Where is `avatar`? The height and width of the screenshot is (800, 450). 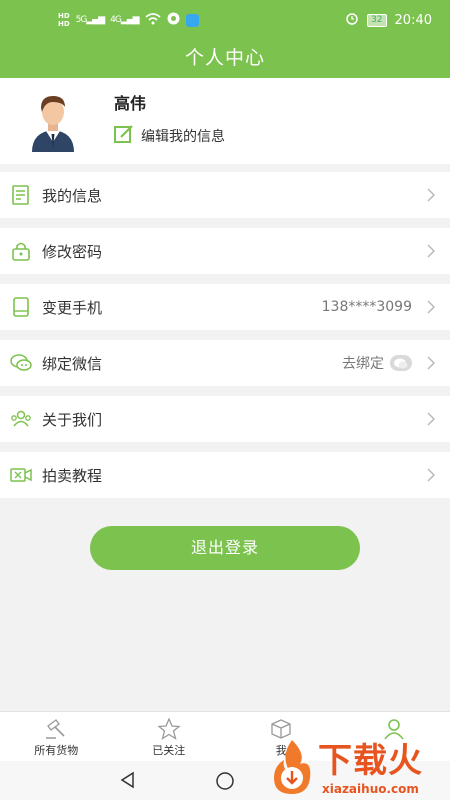
avatar is located at coordinates (53, 121).